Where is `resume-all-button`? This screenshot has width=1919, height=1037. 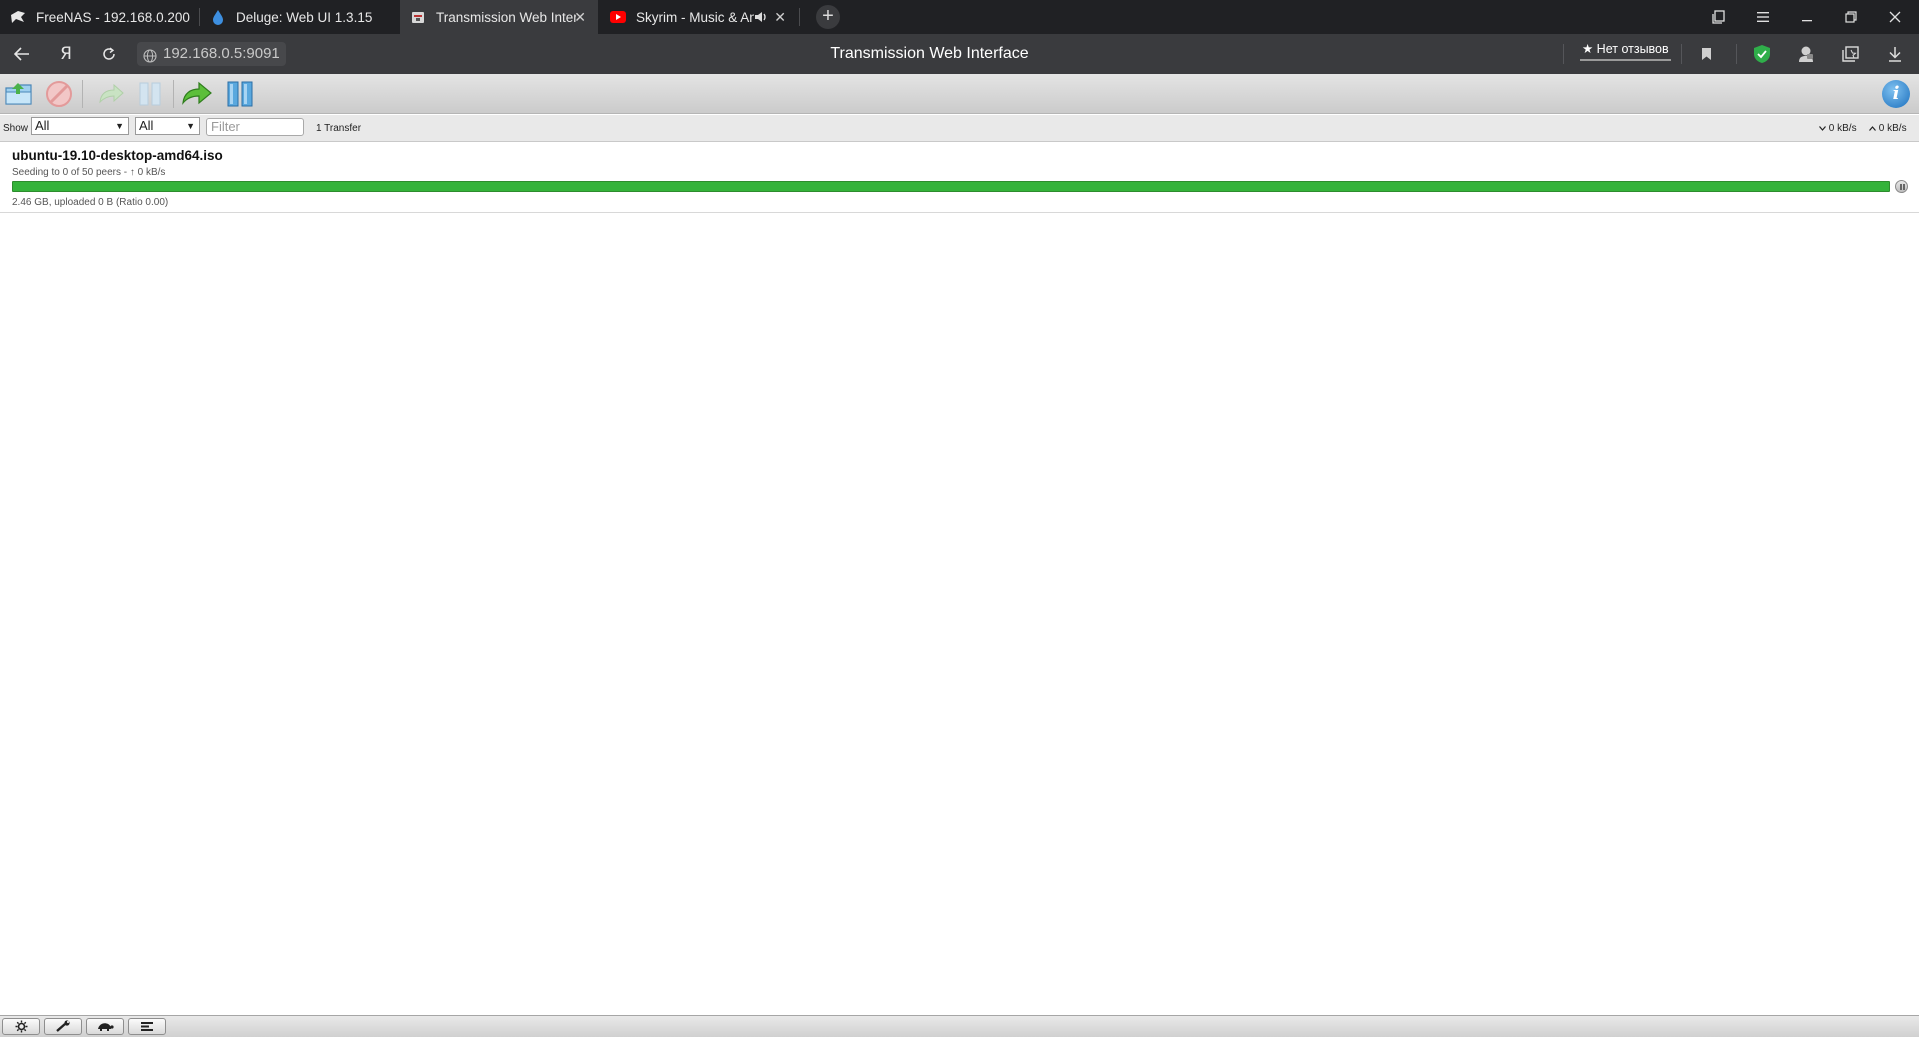
resume-all-button is located at coordinates (197, 94).